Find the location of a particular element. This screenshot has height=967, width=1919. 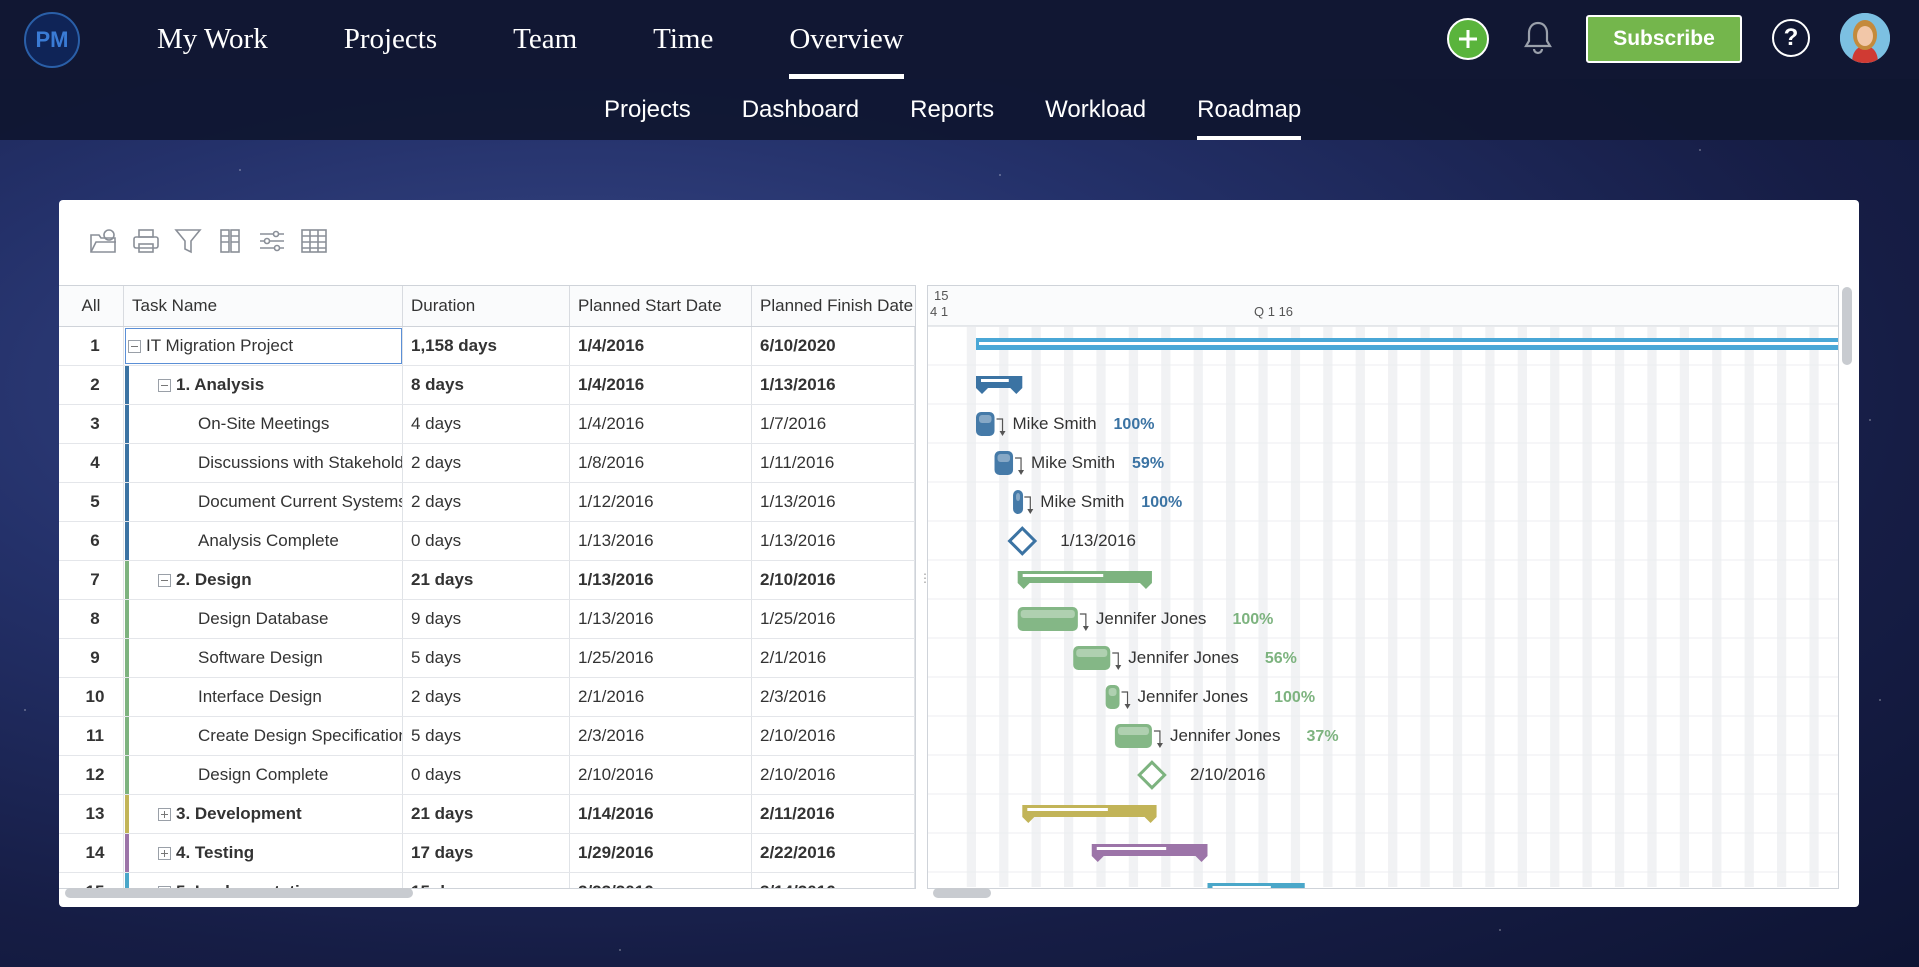

print-icon is located at coordinates (146, 241).